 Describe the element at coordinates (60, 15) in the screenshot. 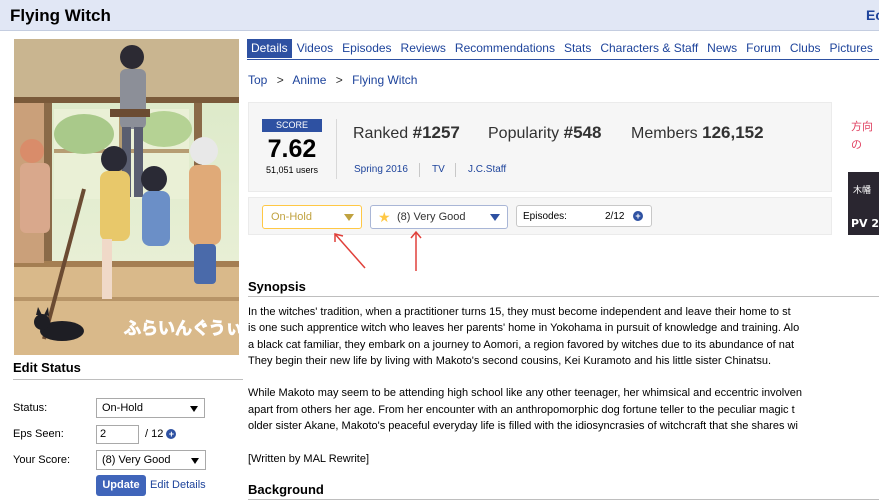

I see `page-title: Flying Witch` at that location.